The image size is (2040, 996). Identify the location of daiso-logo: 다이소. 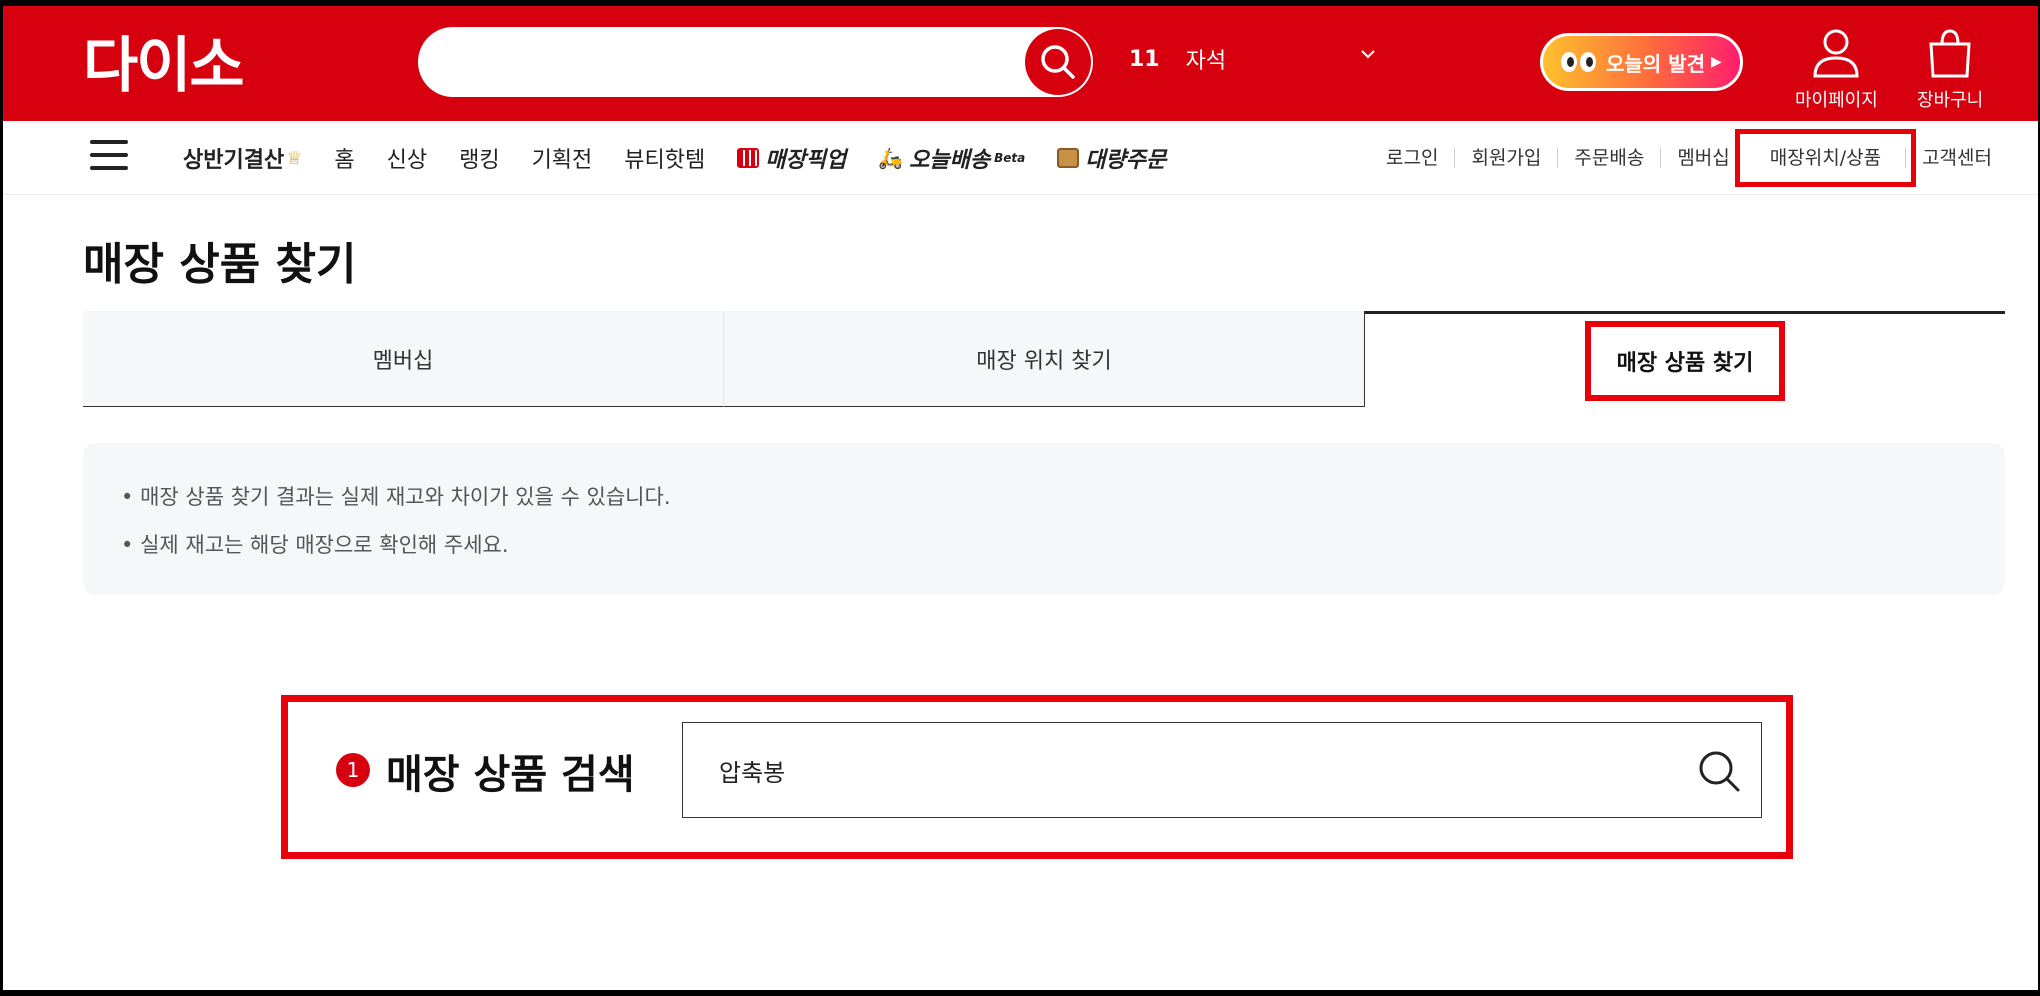
(185, 63).